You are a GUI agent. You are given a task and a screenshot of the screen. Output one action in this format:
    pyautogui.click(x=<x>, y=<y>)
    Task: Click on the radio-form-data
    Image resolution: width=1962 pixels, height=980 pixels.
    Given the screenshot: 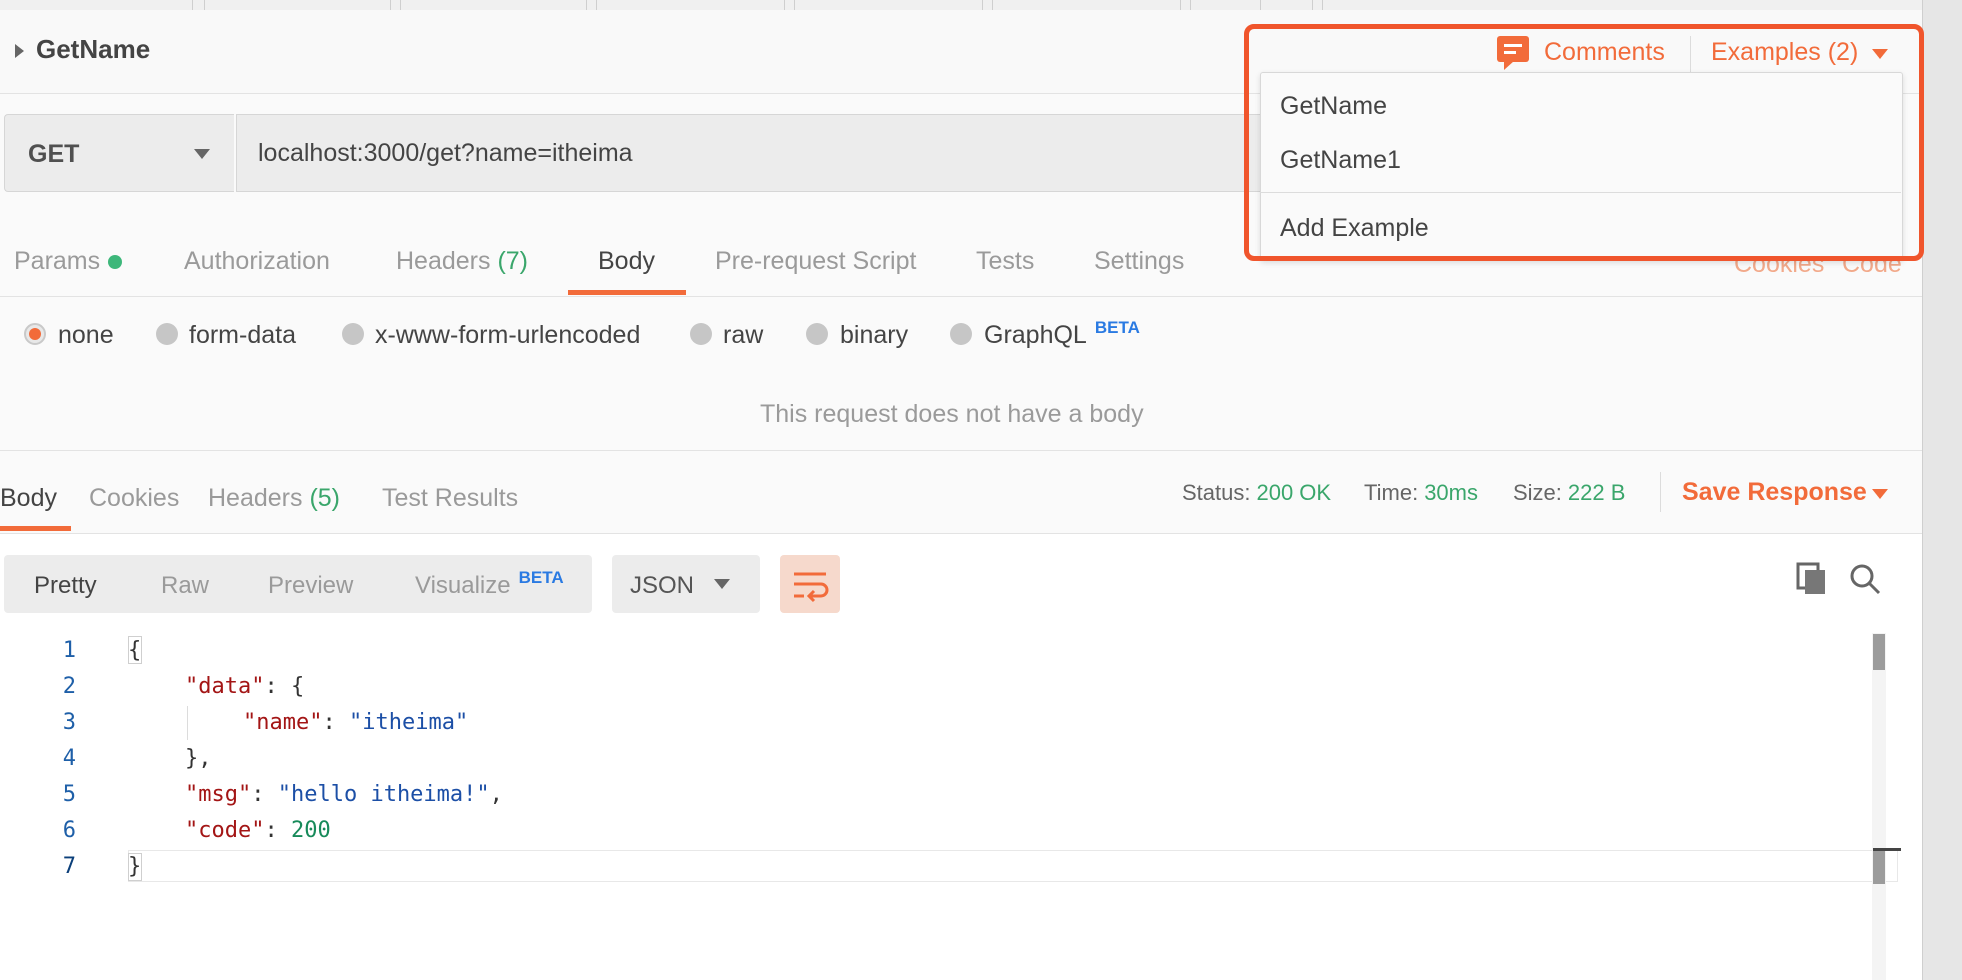 What is the action you would take?
    pyautogui.click(x=167, y=334)
    